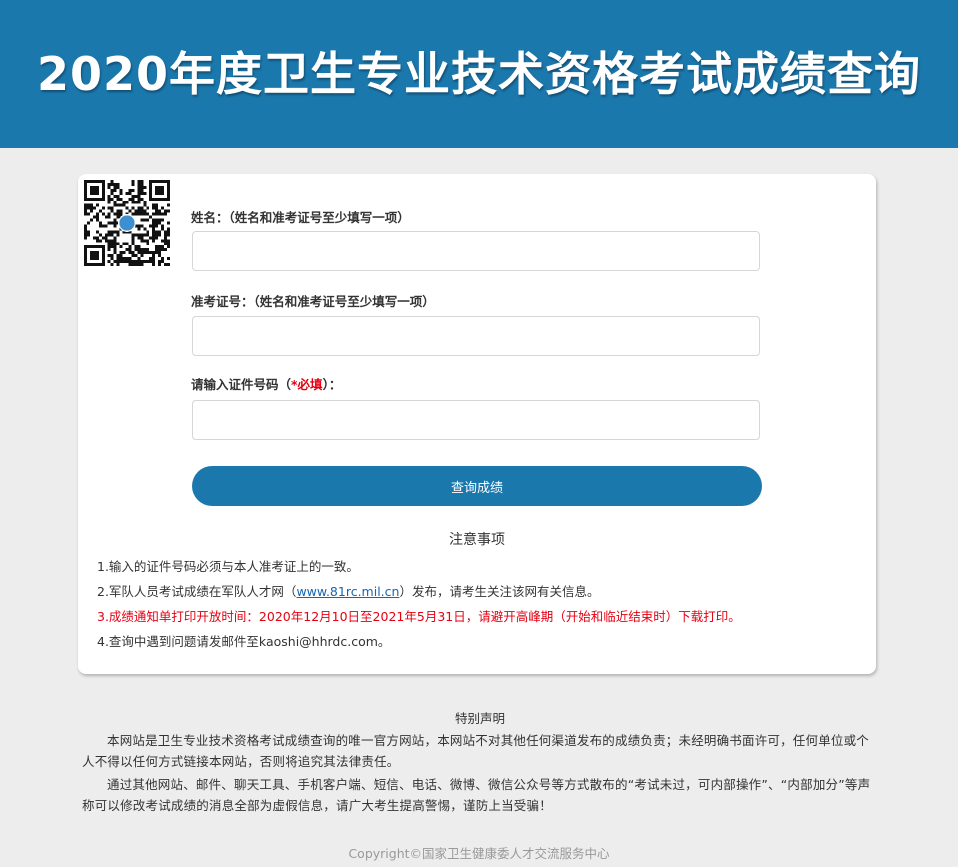 This screenshot has height=867, width=958. I want to click on required-marker: *必填, so click(307, 384).